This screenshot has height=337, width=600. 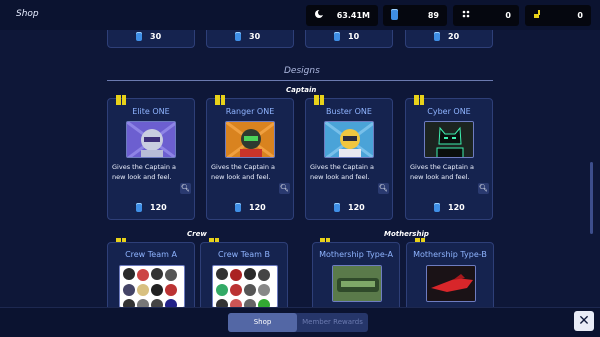 I want to click on dots-icon, so click(x=466, y=15).